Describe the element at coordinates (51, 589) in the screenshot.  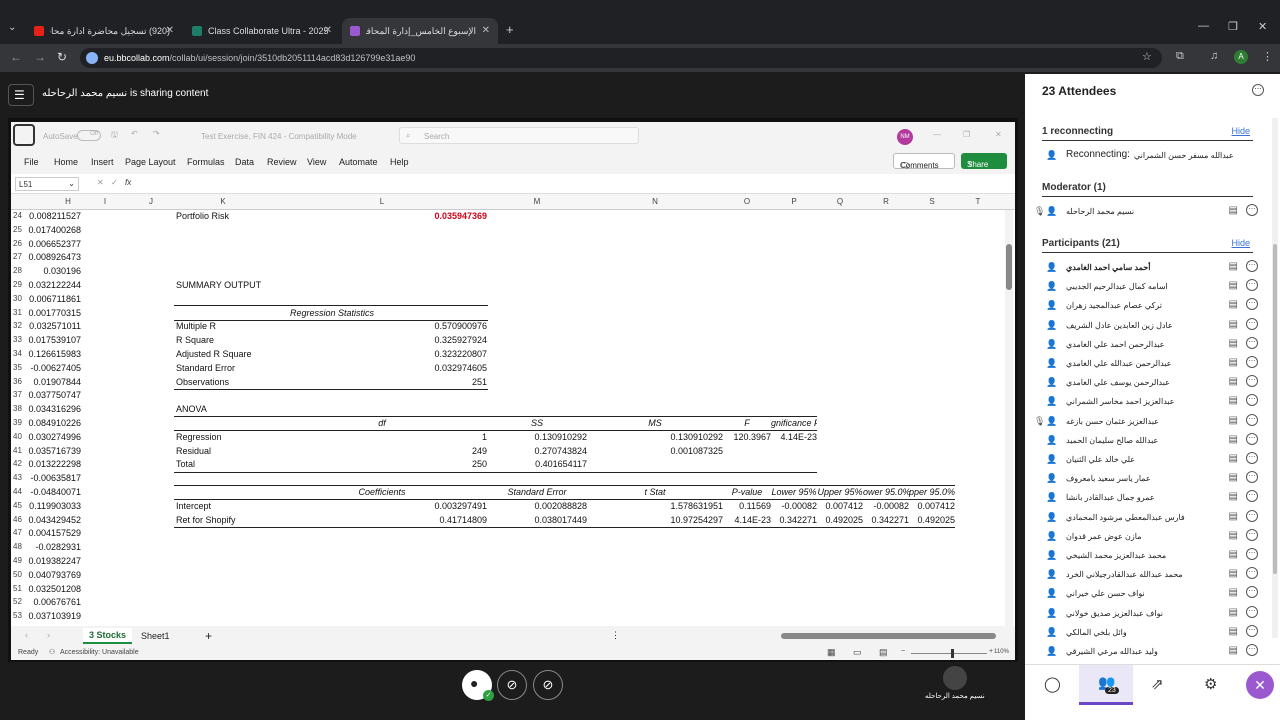
I see `cell-h: 0.032501208` at that location.